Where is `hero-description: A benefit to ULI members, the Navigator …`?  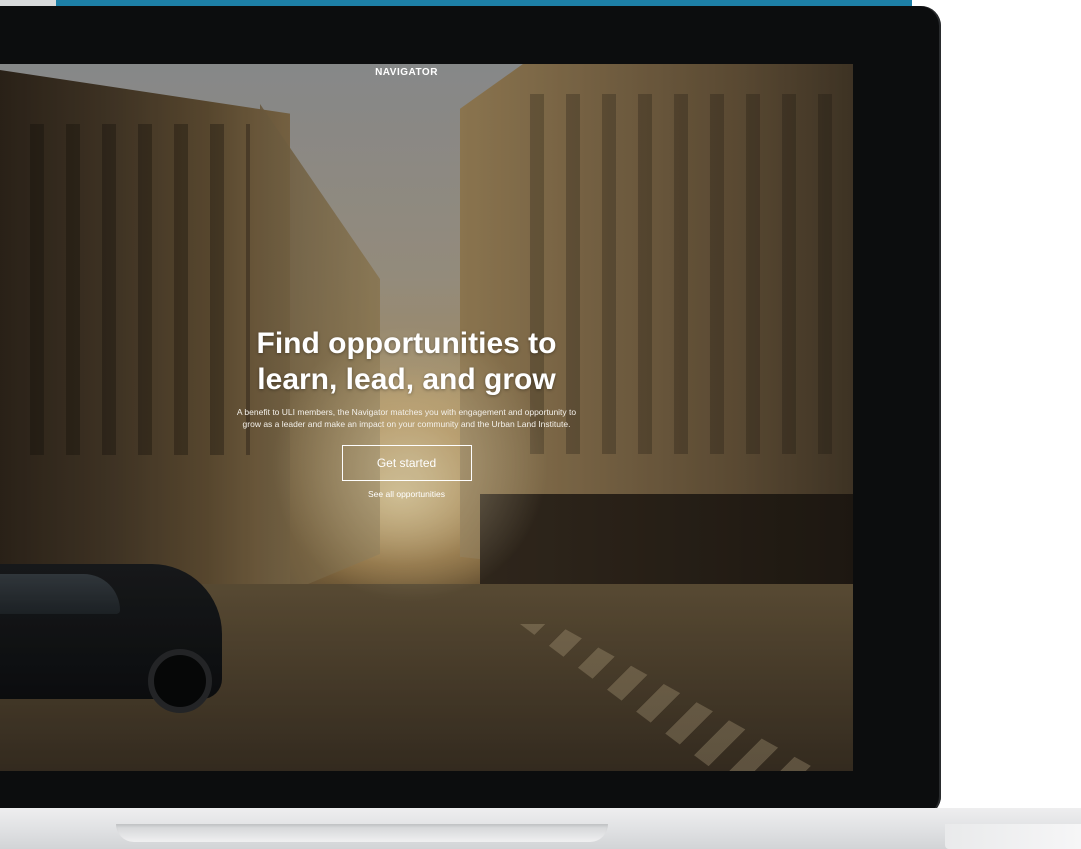
hero-description: A benefit to ULI members, the Navigator … is located at coordinates (406, 418).